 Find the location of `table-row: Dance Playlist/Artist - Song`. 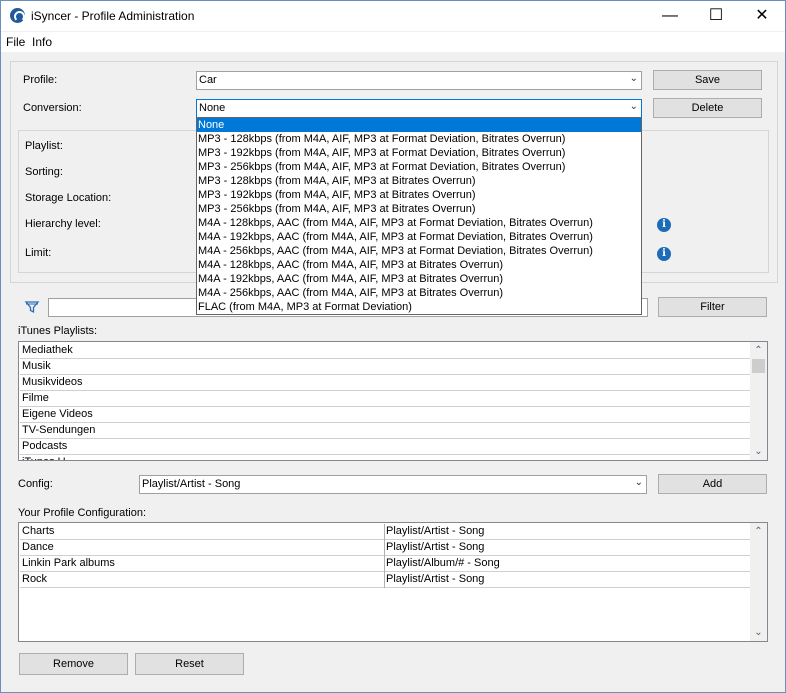

table-row: Dance Playlist/Artist - Song is located at coordinates (385, 548).